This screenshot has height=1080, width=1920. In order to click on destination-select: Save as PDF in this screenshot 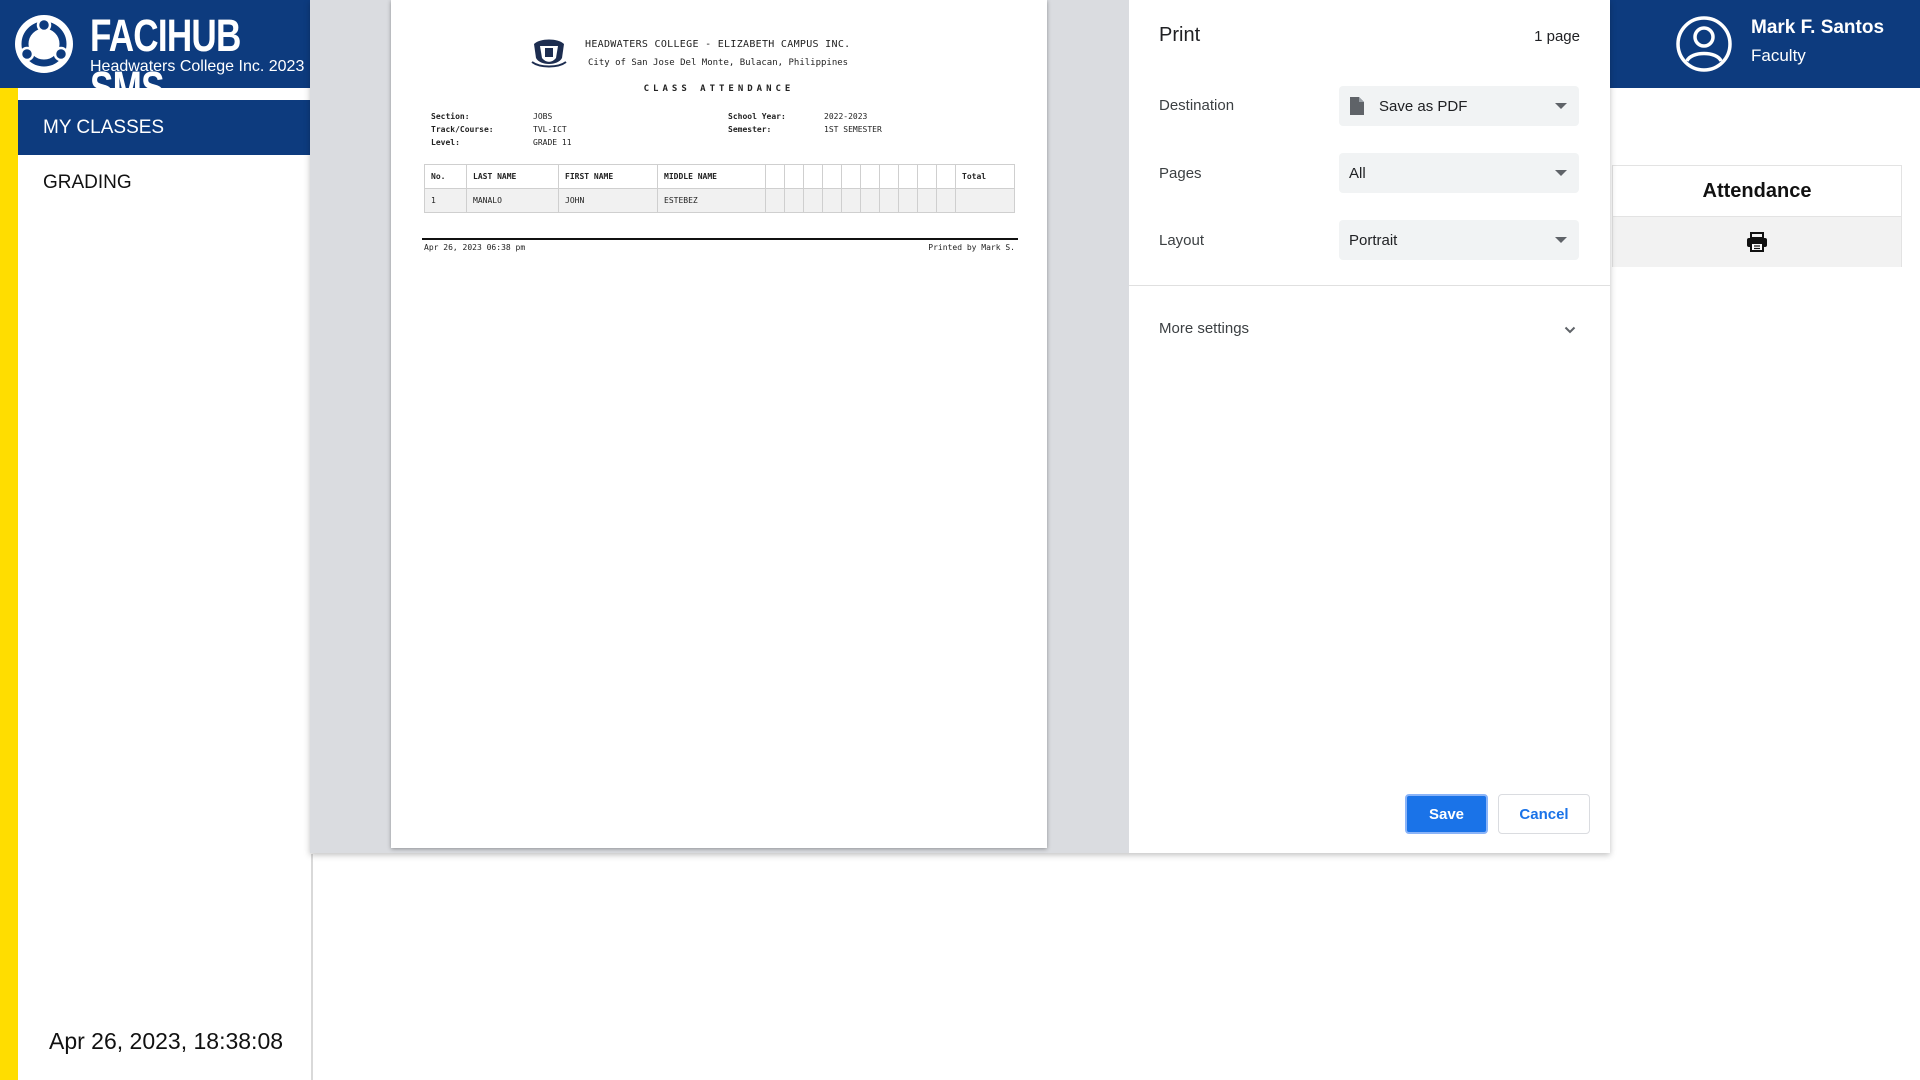, I will do `click(1459, 106)`.